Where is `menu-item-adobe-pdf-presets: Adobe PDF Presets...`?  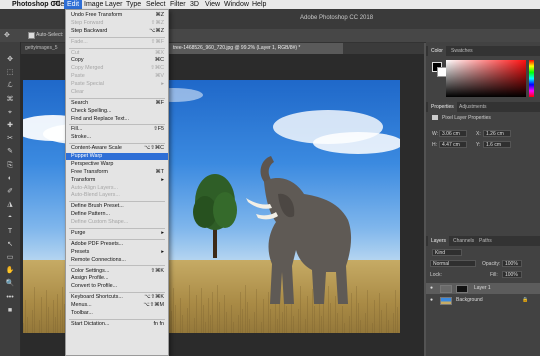 menu-item-adobe-pdf-presets: Adobe PDF Presets... is located at coordinates (117, 244).